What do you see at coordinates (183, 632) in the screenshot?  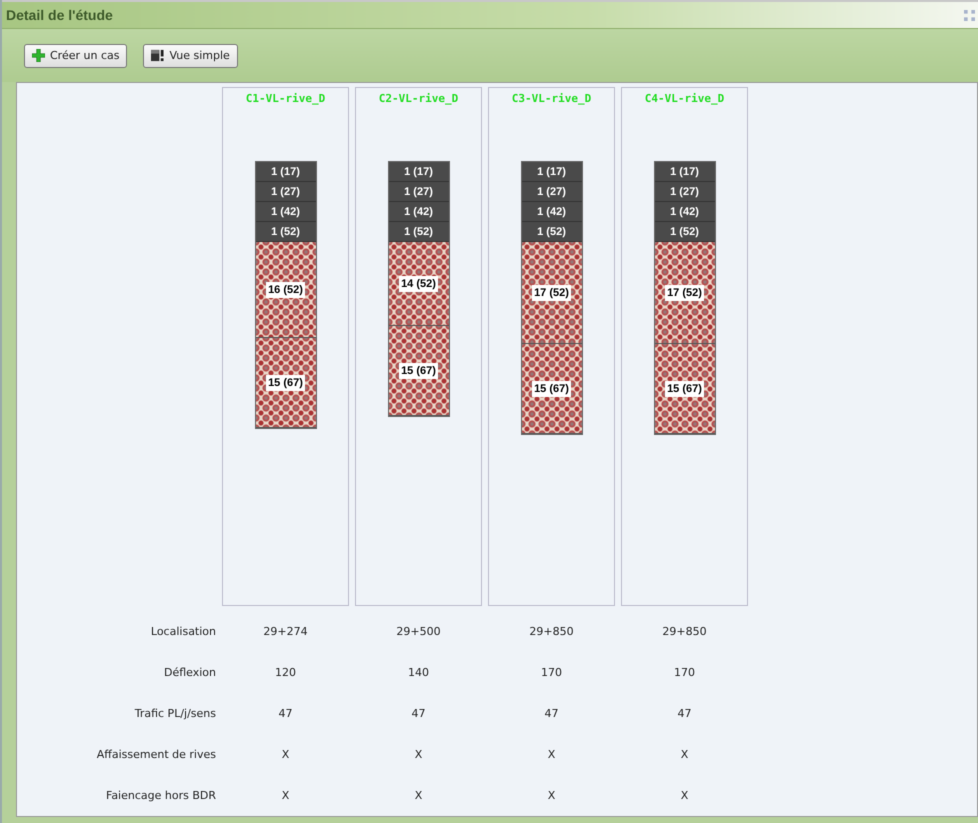 I see `property-label: Localisation` at bounding box center [183, 632].